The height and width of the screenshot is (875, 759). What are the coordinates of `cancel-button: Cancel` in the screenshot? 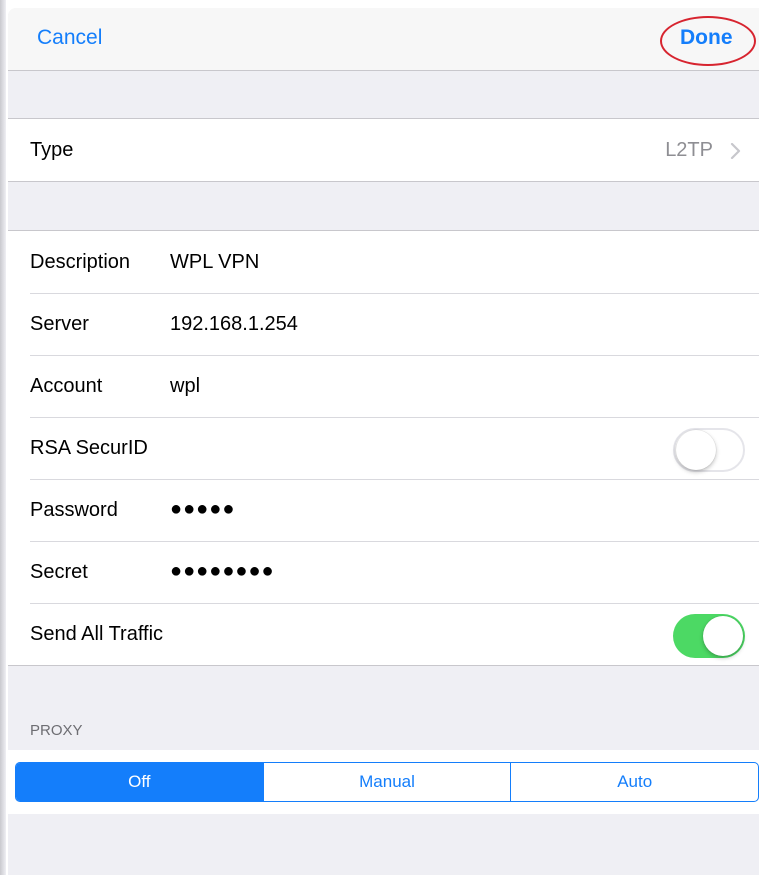 It's located at (69, 38).